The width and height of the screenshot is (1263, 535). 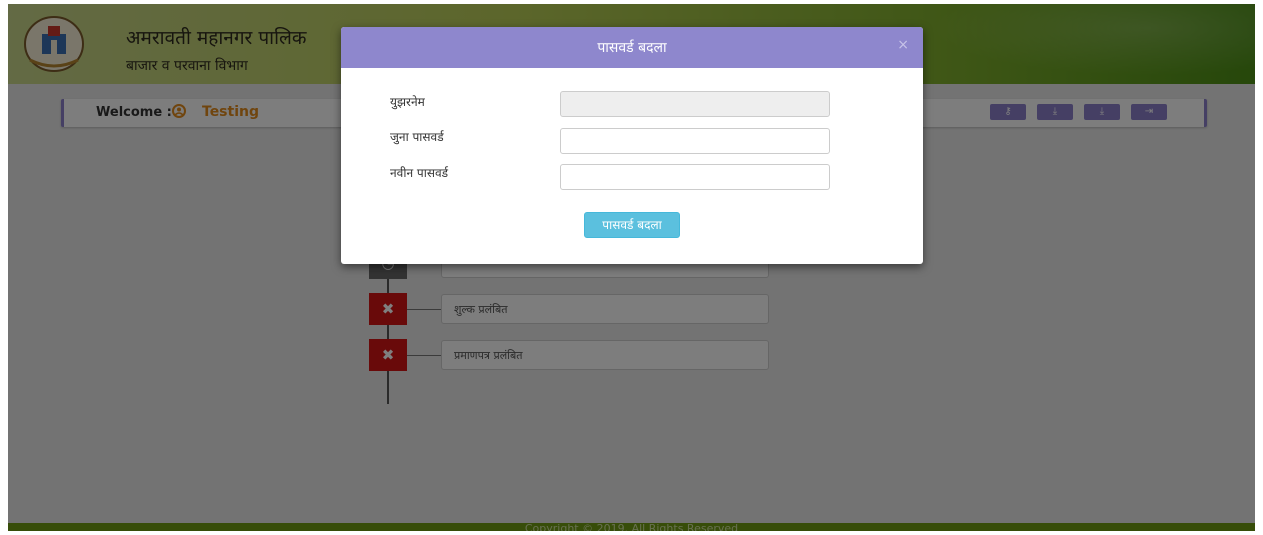 I want to click on dialog-header: पासवर्ड बदला ×, so click(x=632, y=47).